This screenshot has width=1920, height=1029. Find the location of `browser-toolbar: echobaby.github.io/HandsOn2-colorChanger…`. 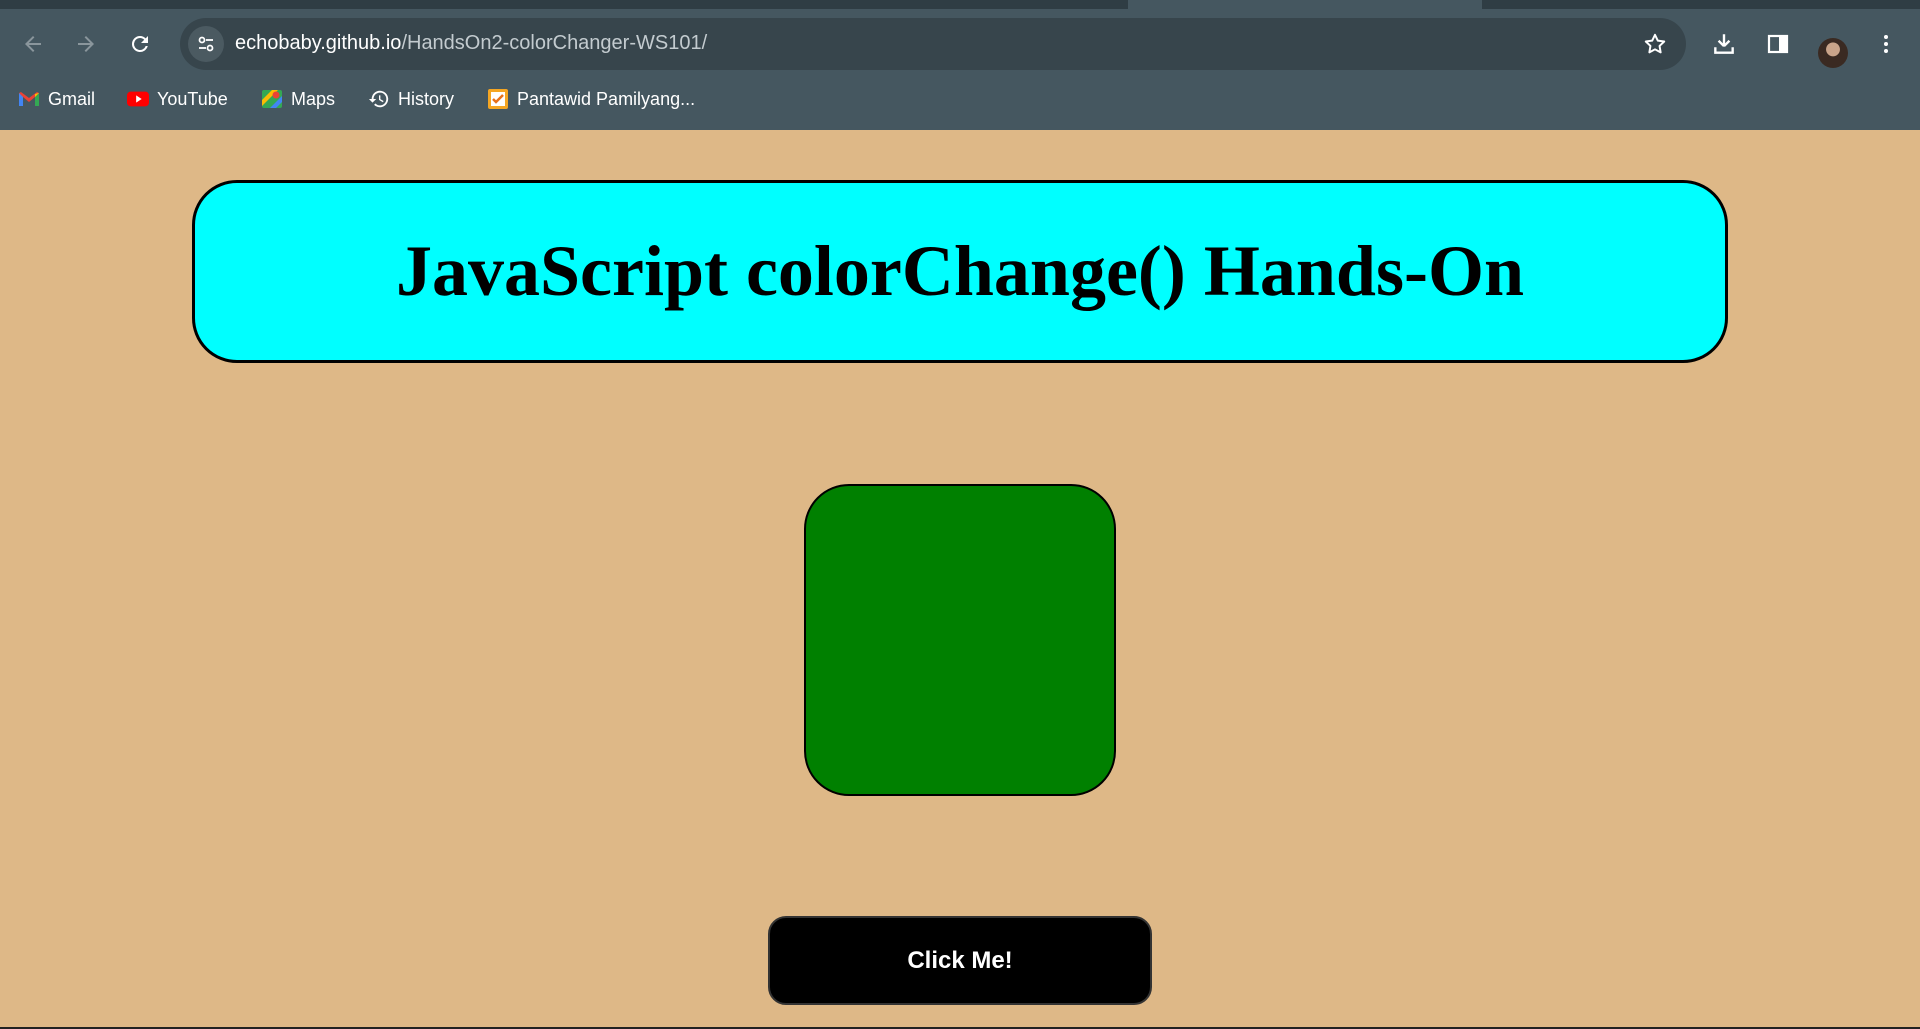

browser-toolbar: echobaby.github.io/HandsOn2-colorChanger… is located at coordinates (960, 43).